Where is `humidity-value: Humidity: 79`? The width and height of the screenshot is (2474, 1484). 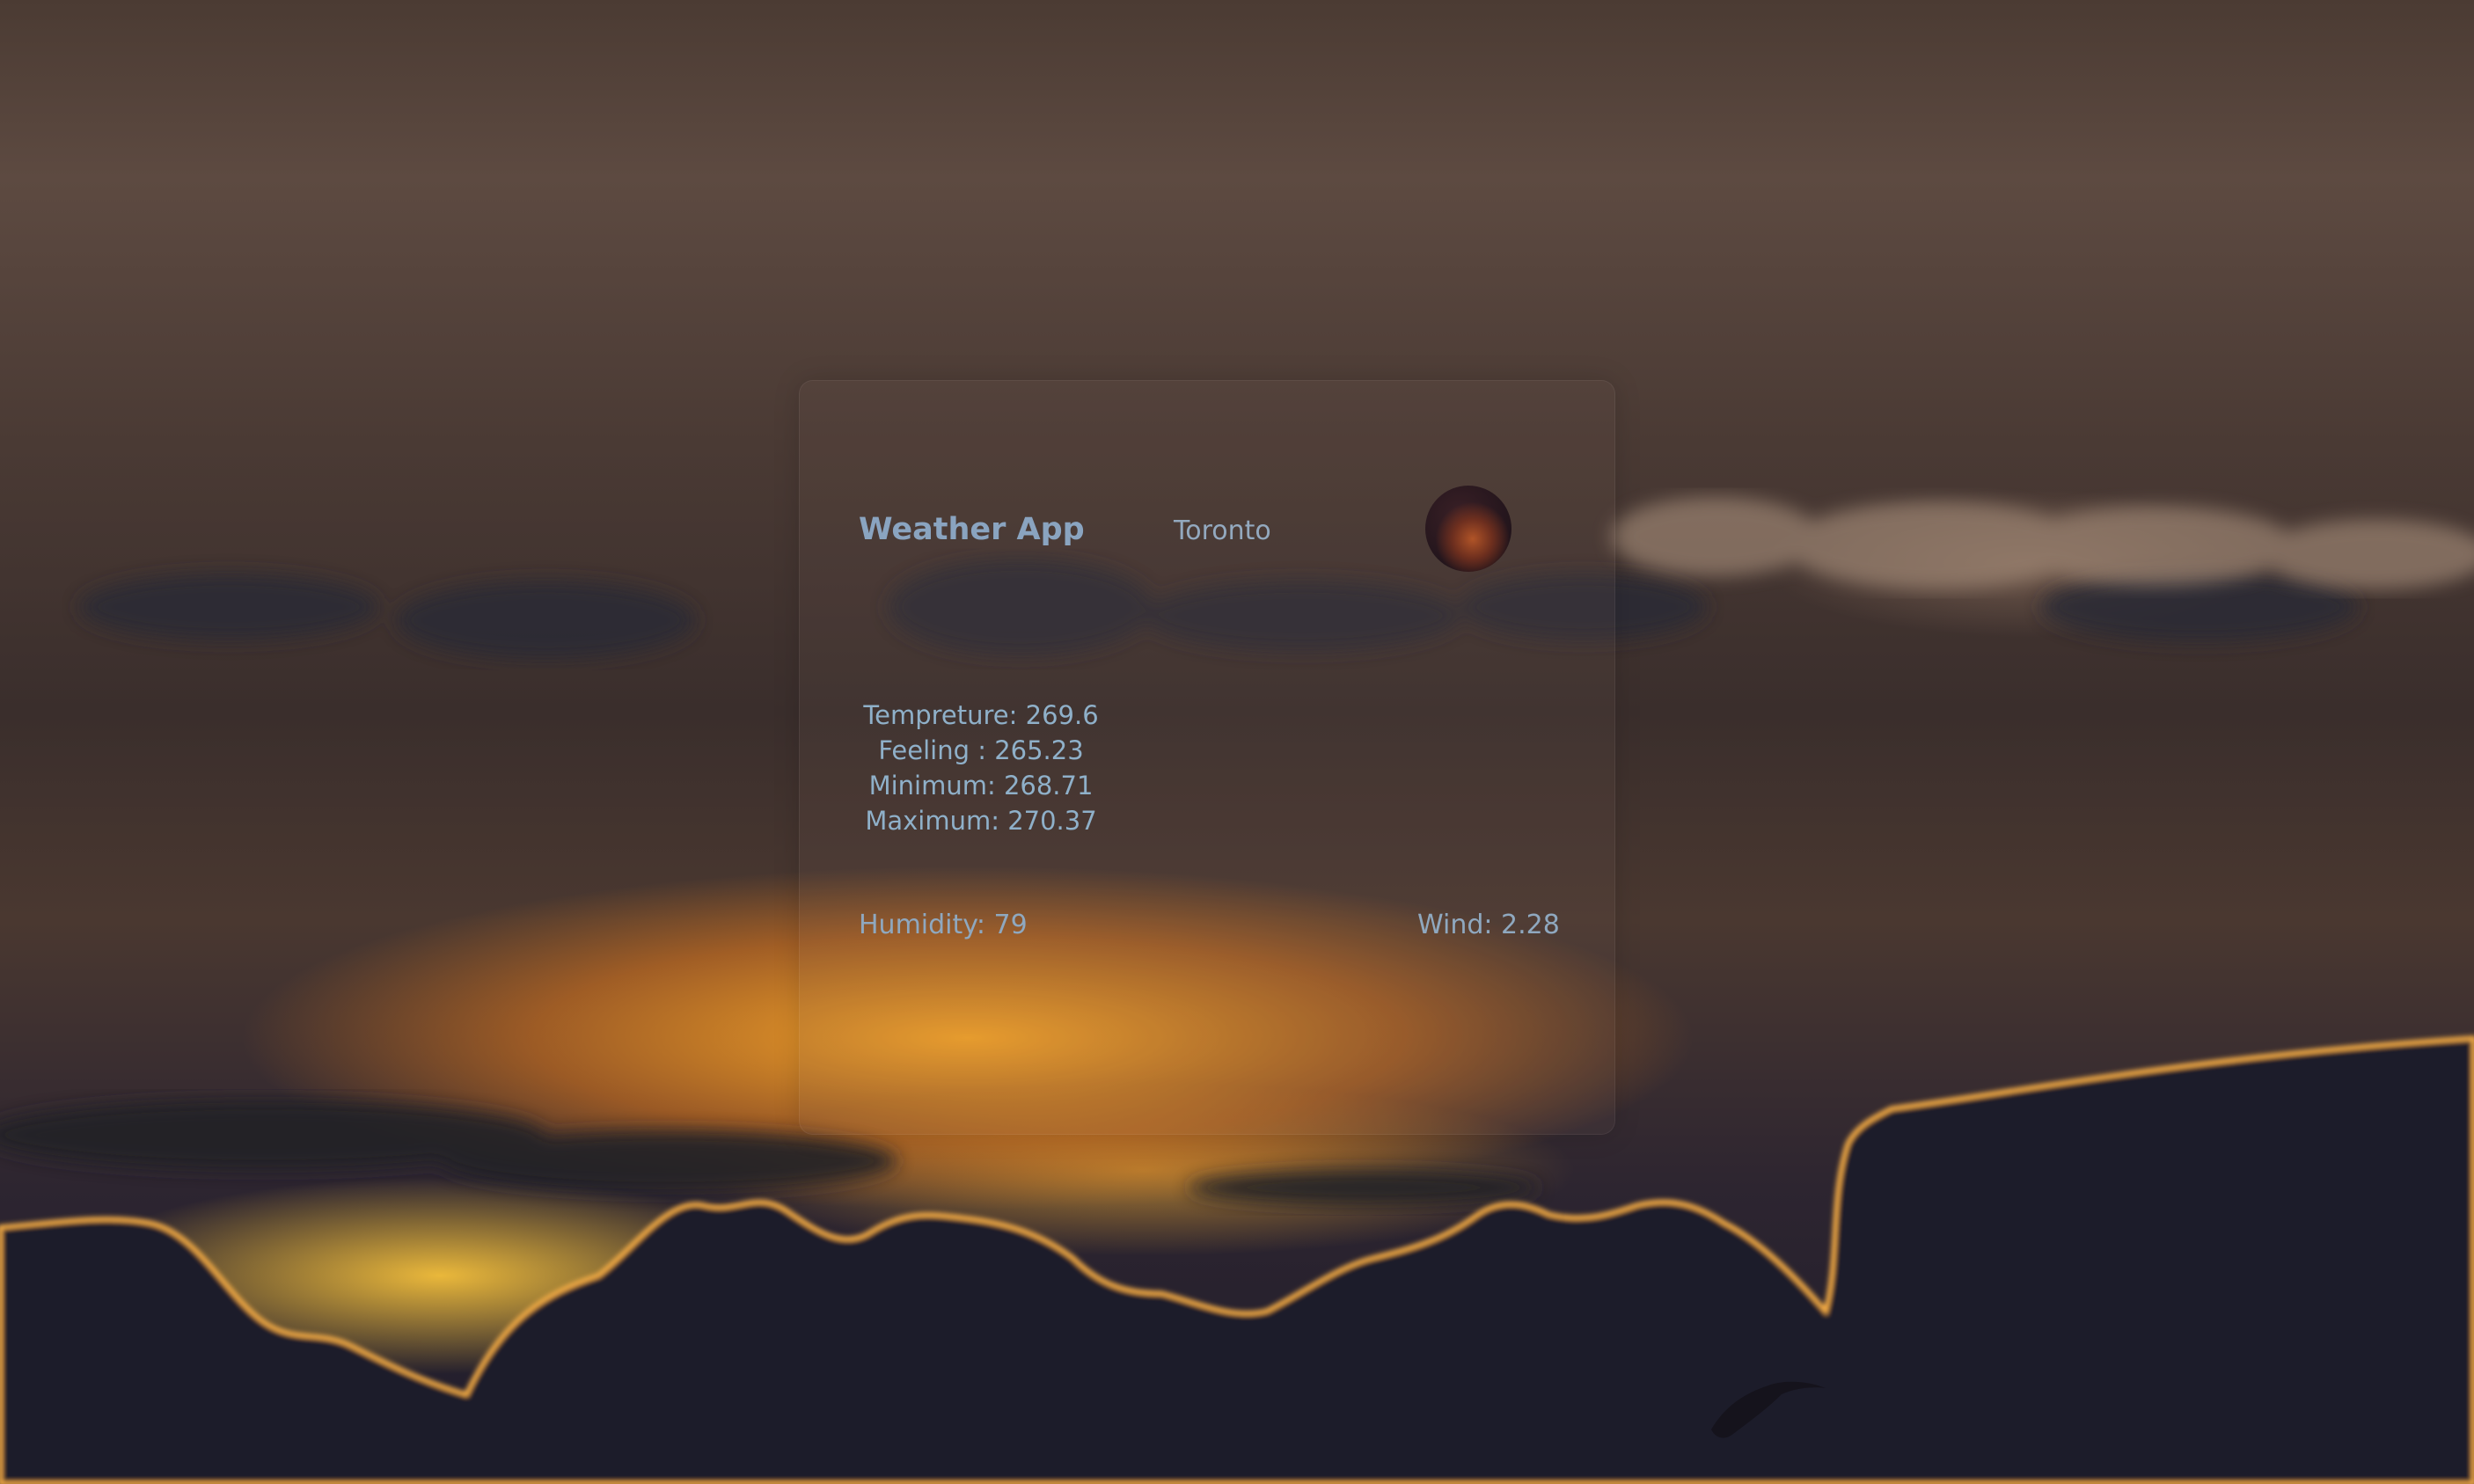
humidity-value: Humidity: 79 is located at coordinates (943, 925).